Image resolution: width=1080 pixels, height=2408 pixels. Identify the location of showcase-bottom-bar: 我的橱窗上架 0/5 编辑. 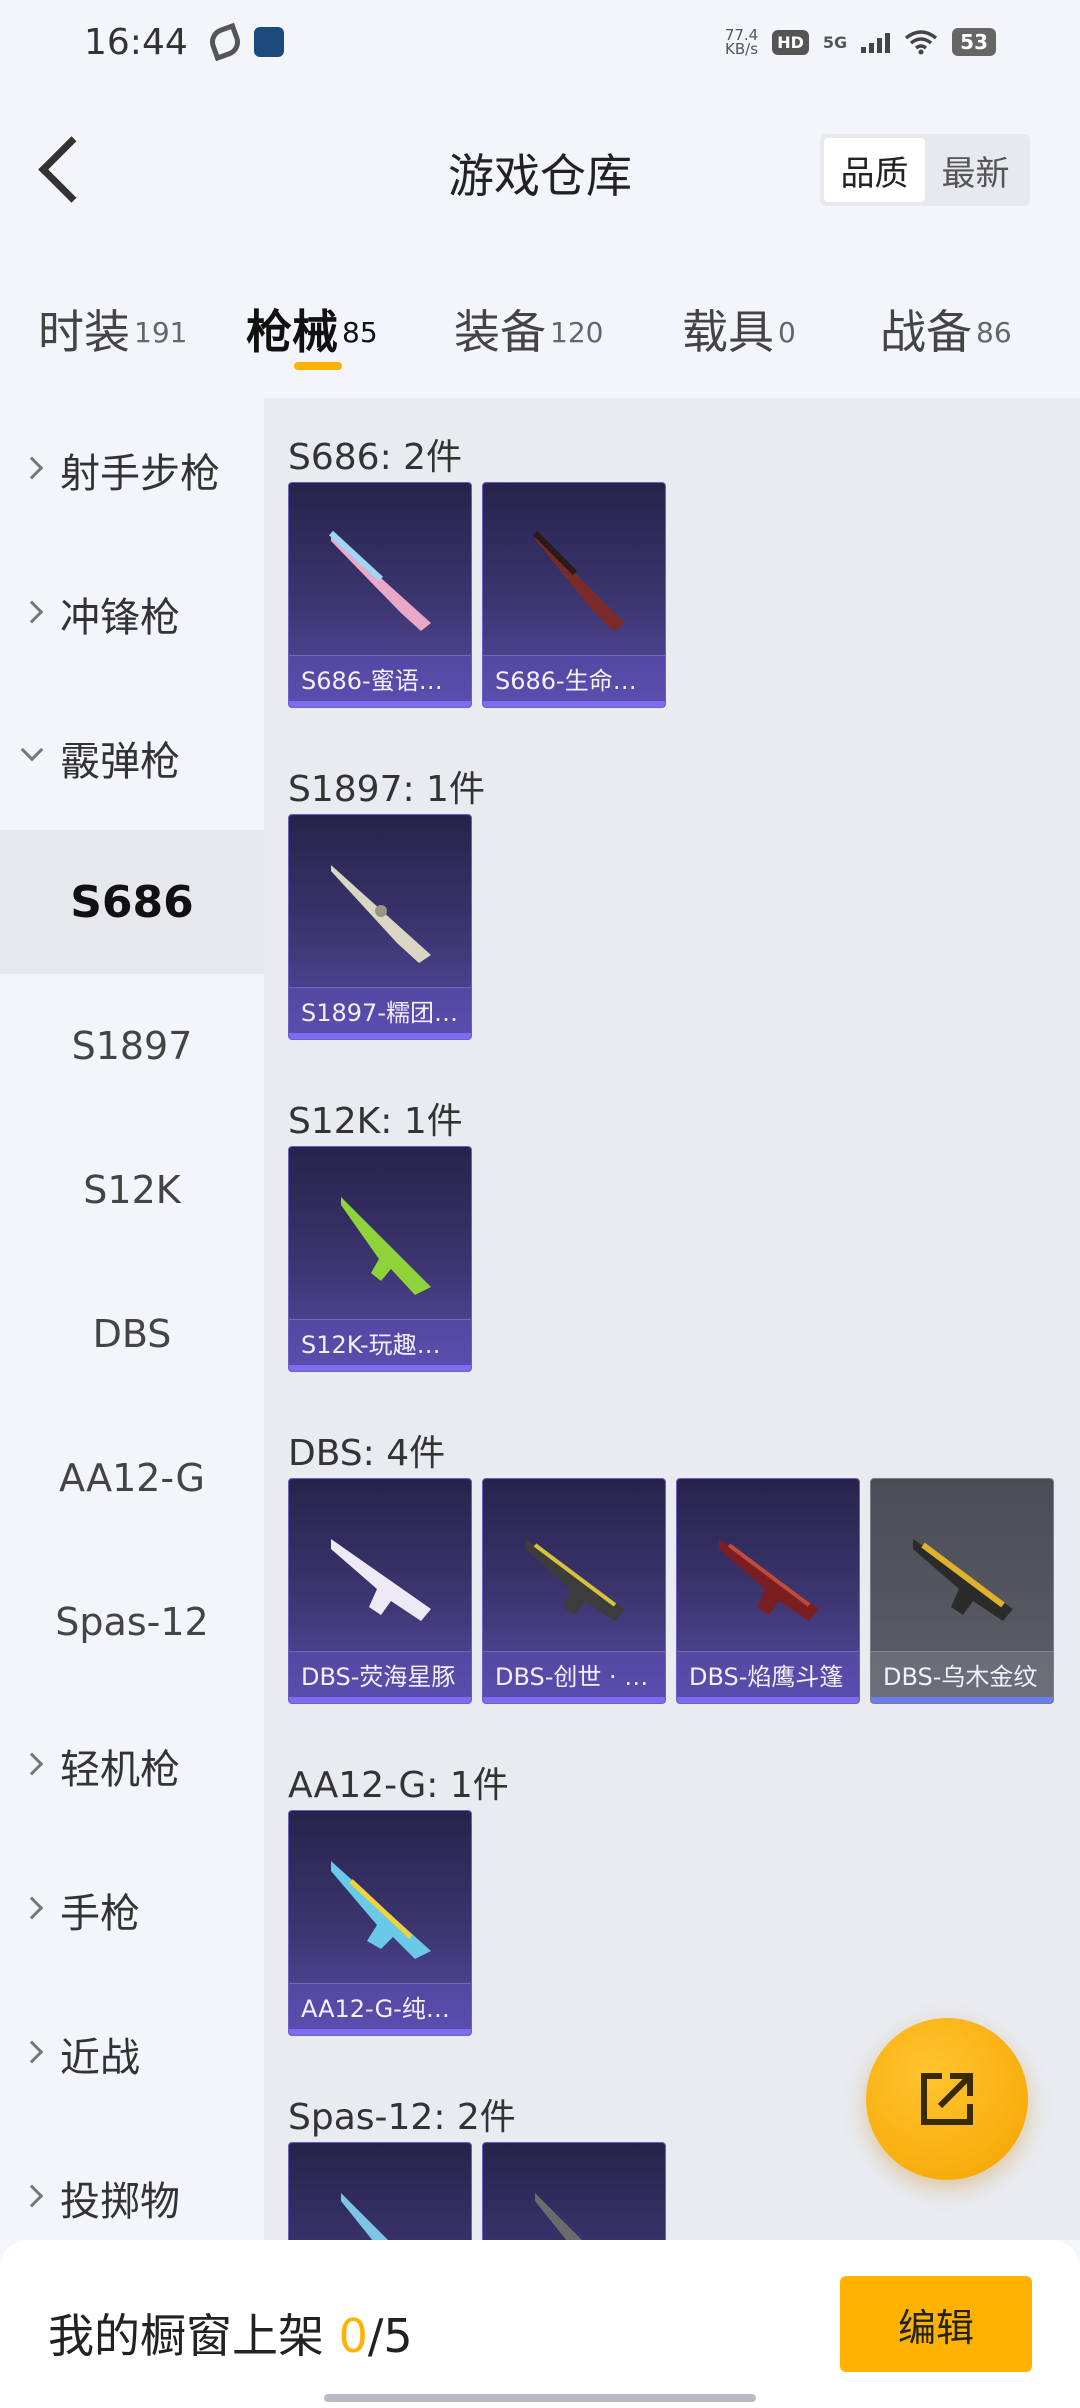
(540, 2324).